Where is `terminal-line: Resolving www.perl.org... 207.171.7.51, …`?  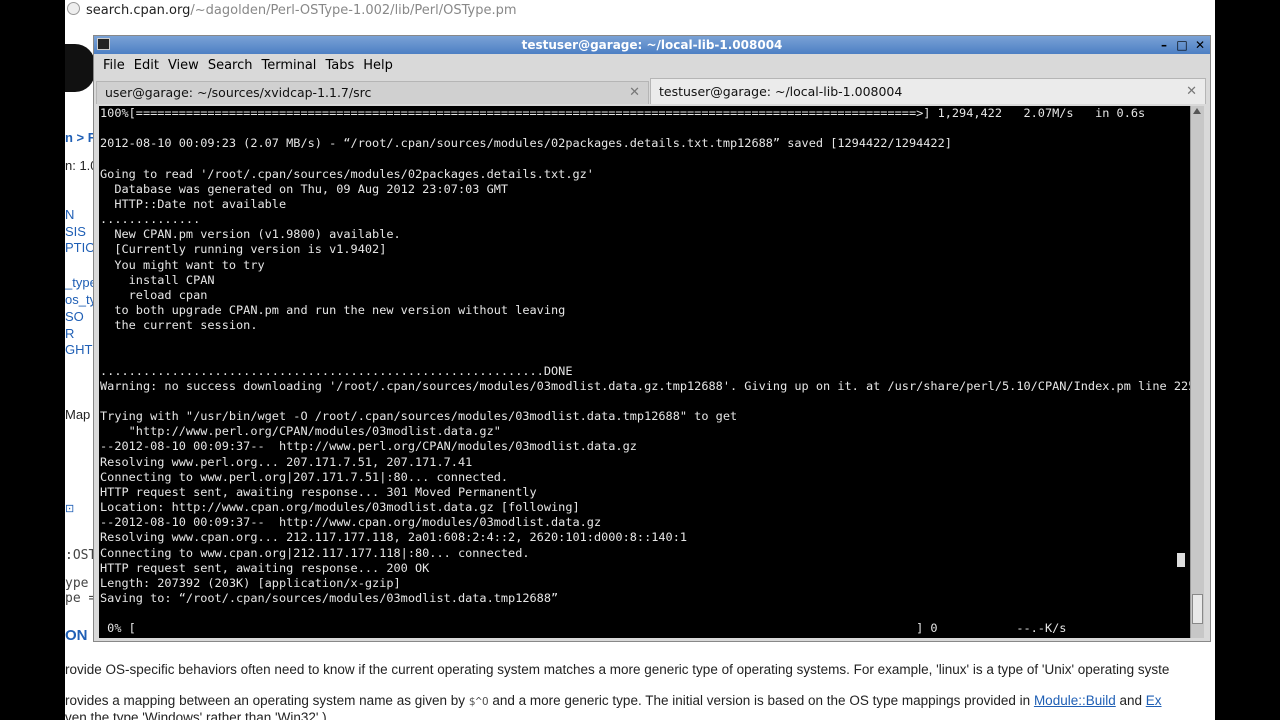 terminal-line: Resolving www.perl.org... 207.171.7.51, … is located at coordinates (286, 461).